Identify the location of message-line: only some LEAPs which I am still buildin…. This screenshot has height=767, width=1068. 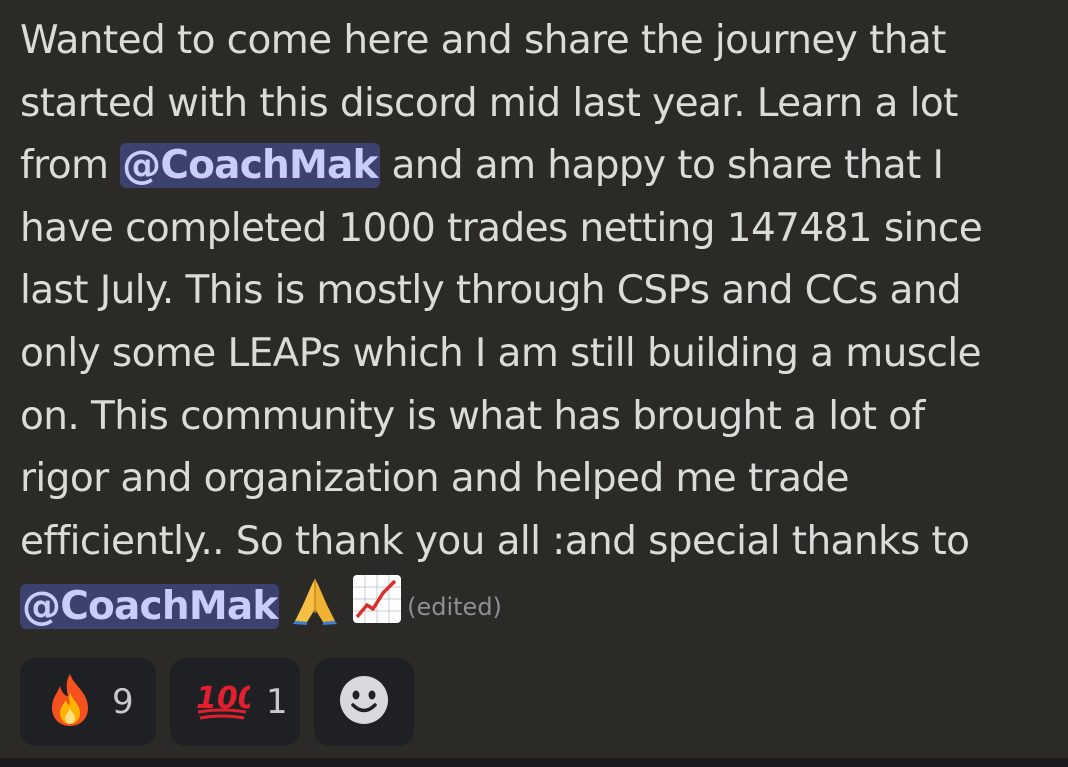
(501, 353).